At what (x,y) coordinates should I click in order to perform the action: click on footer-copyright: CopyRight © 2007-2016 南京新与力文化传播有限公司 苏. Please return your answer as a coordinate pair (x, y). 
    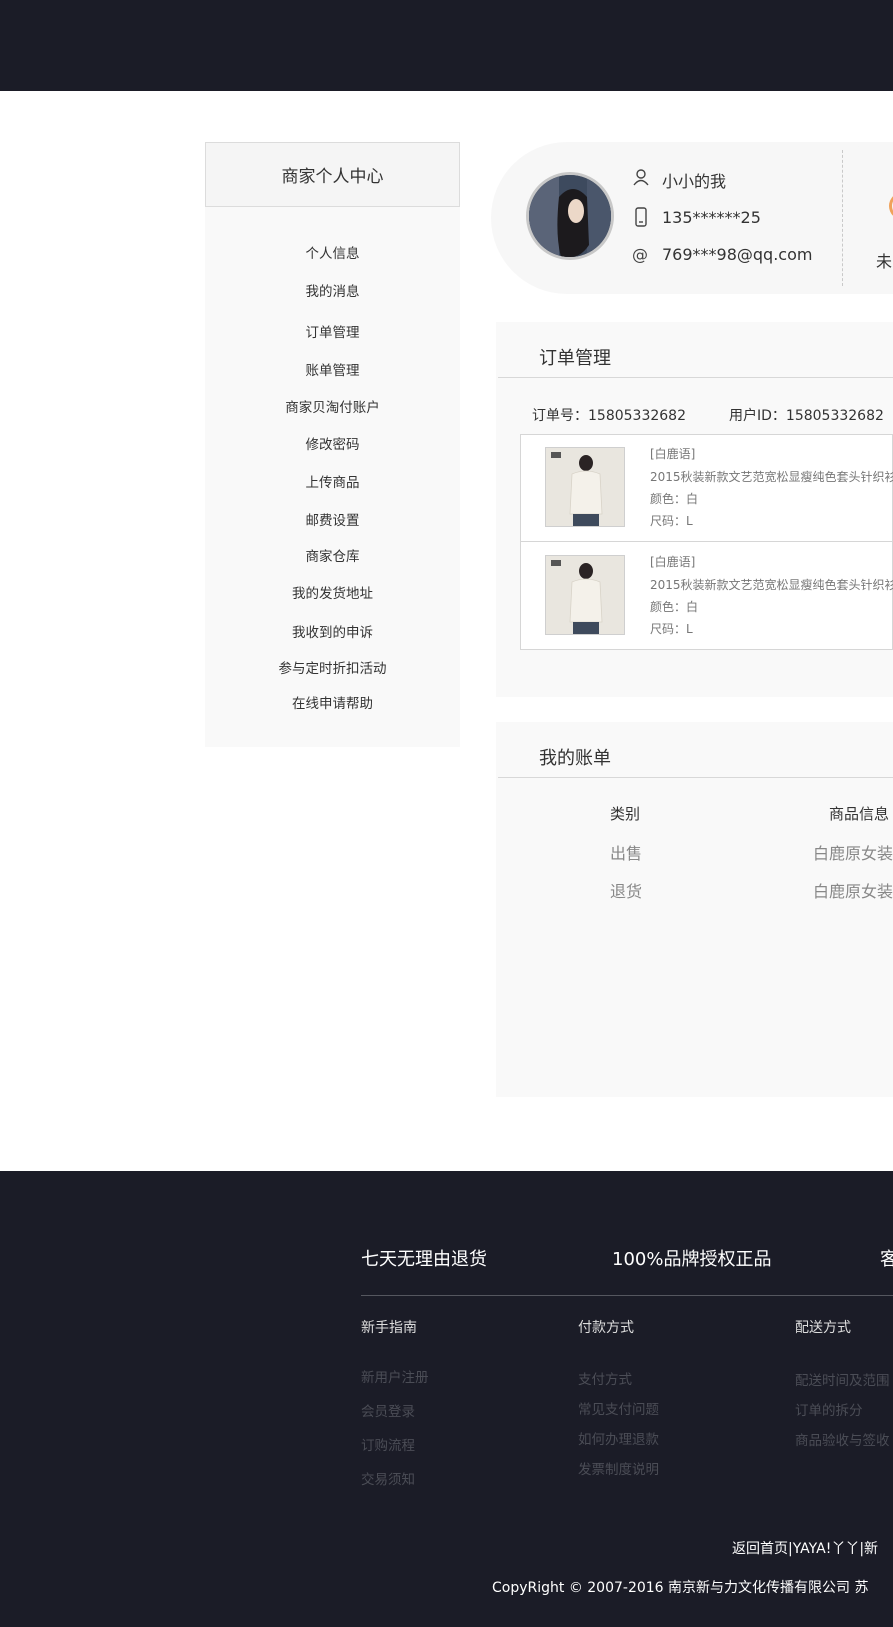
    Looking at the image, I should click on (680, 1588).